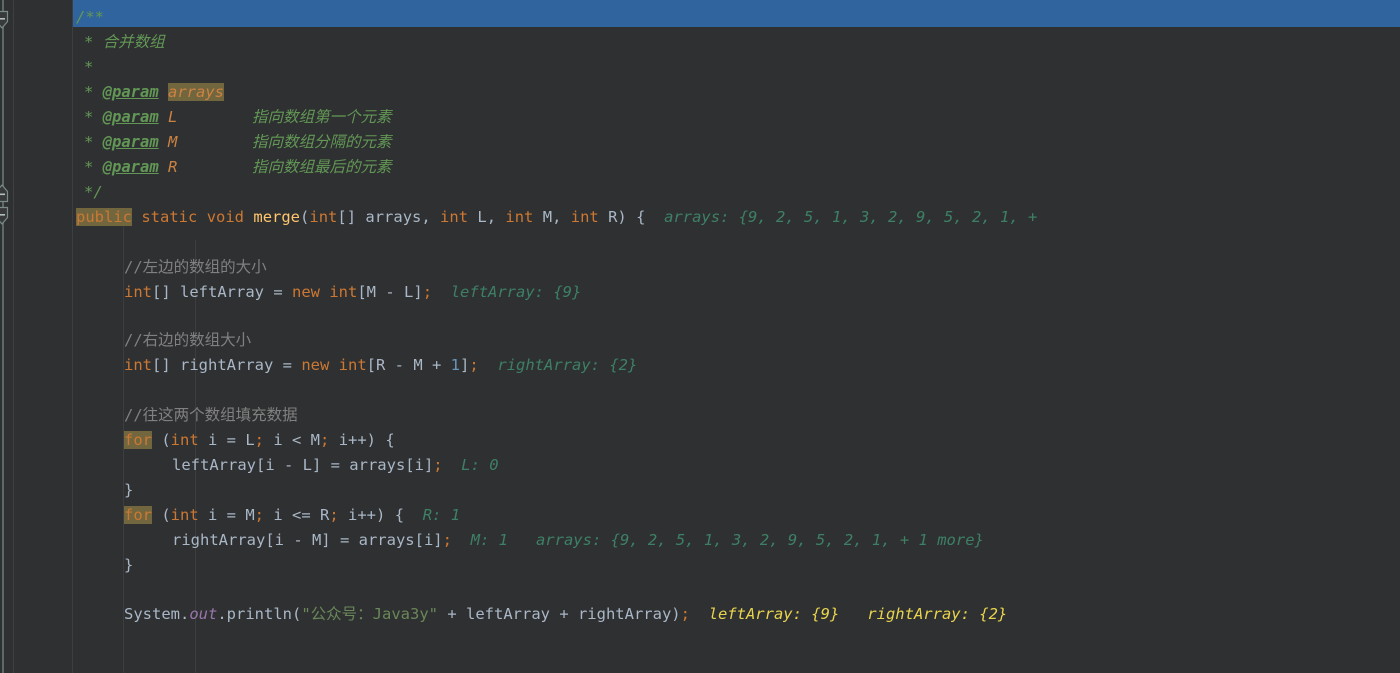  I want to click on code-token-plain: System., so click(157, 614).